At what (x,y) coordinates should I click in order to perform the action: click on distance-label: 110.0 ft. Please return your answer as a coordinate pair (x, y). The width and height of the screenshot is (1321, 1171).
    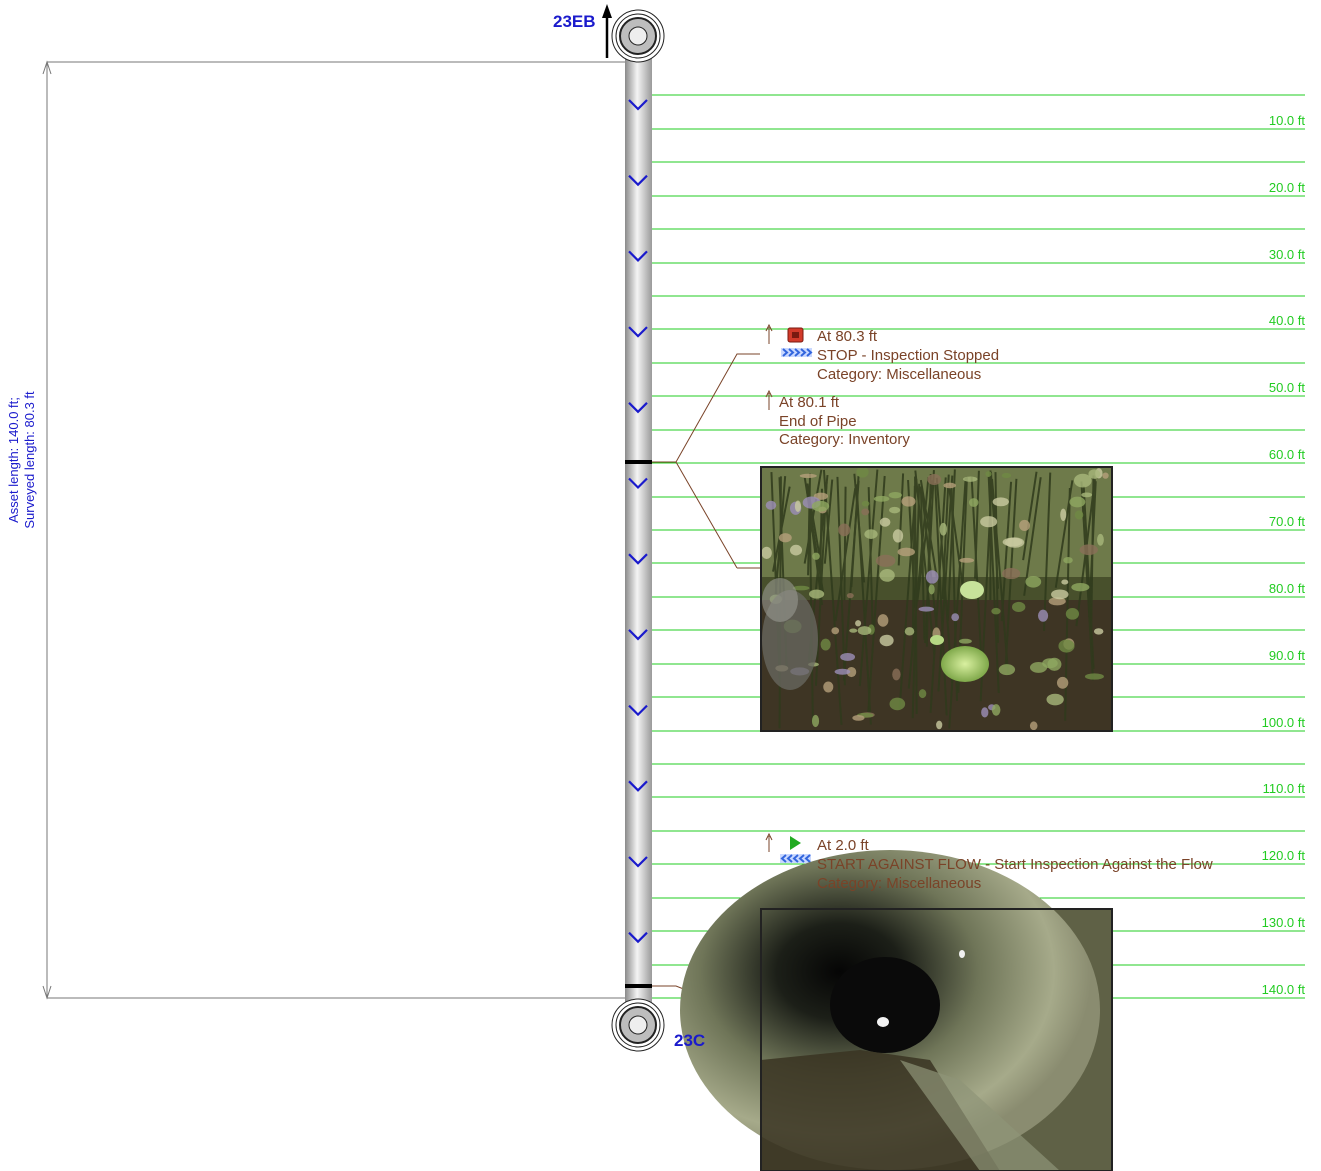
    Looking at the image, I should click on (1283, 788).